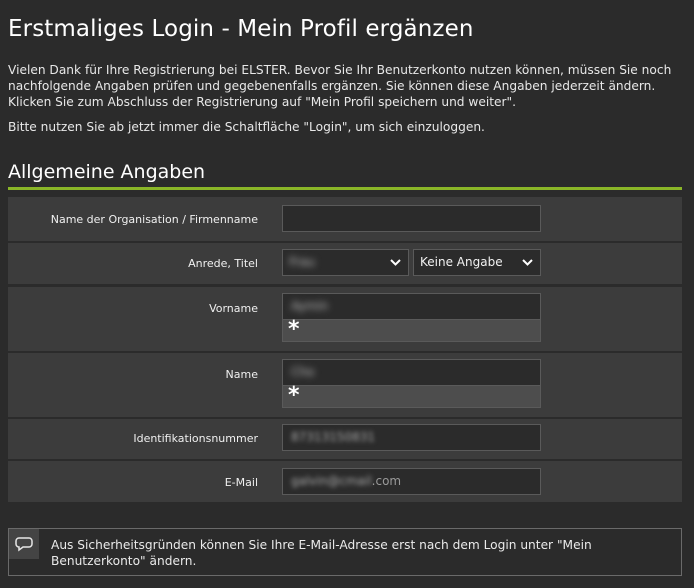 The image size is (694, 588). I want to click on anrede-select: Frau, so click(345, 262).